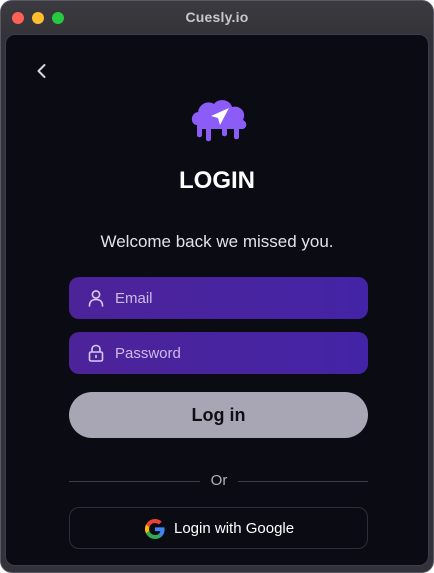 This screenshot has height=573, width=434. What do you see at coordinates (96, 353) in the screenshot?
I see `lock-icon` at bounding box center [96, 353].